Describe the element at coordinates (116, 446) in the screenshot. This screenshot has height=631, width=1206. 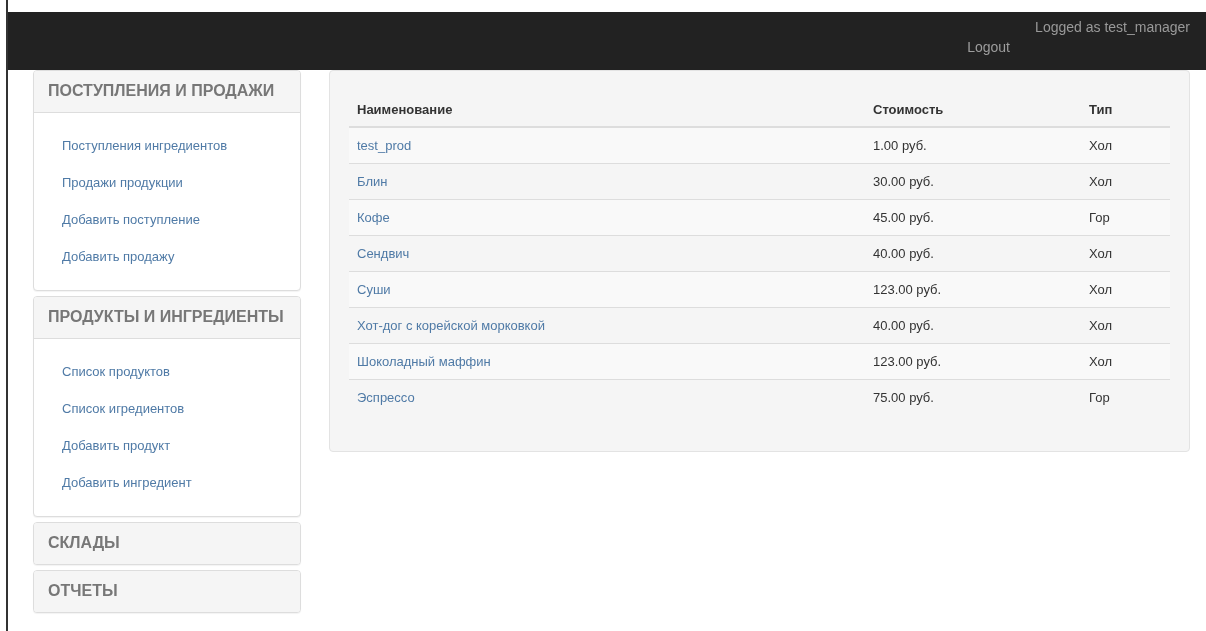
I see `sidebar-item: Добавить продукт` at that location.